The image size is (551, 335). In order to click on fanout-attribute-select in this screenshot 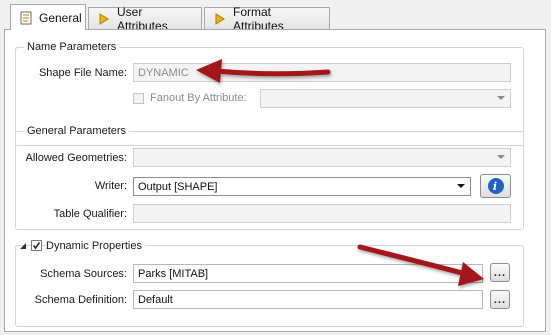, I will do `click(385, 98)`.